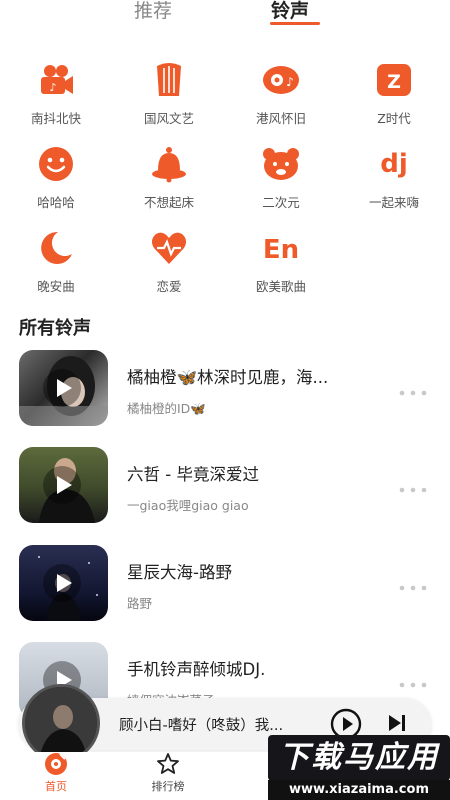 The image size is (450, 800). What do you see at coordinates (56, 764) in the screenshot?
I see `home-disc-icon` at bounding box center [56, 764].